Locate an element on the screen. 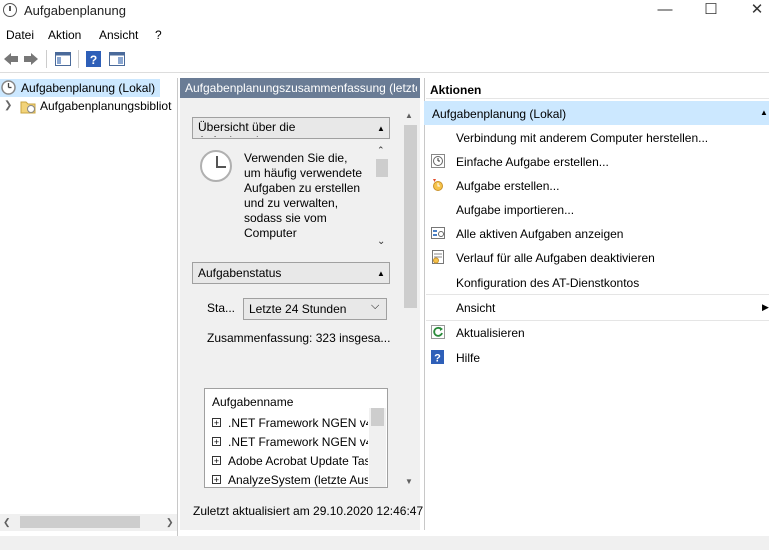  task-column-header: Aufgabenname is located at coordinates (252, 402).